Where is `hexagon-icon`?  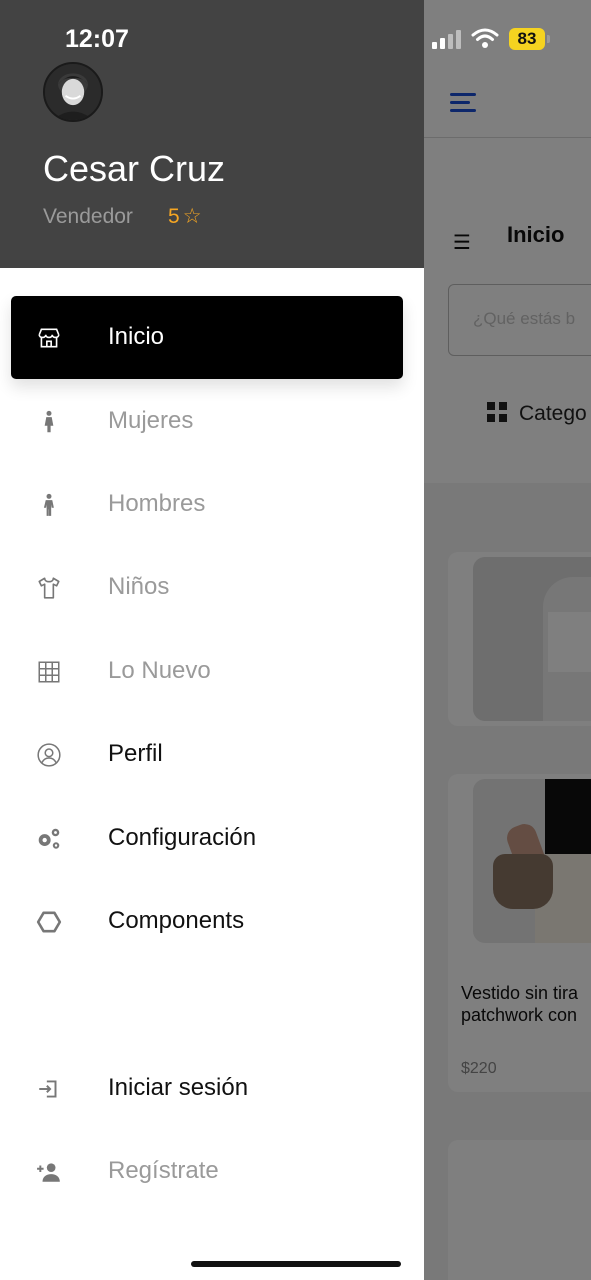
hexagon-icon is located at coordinates (49, 922).